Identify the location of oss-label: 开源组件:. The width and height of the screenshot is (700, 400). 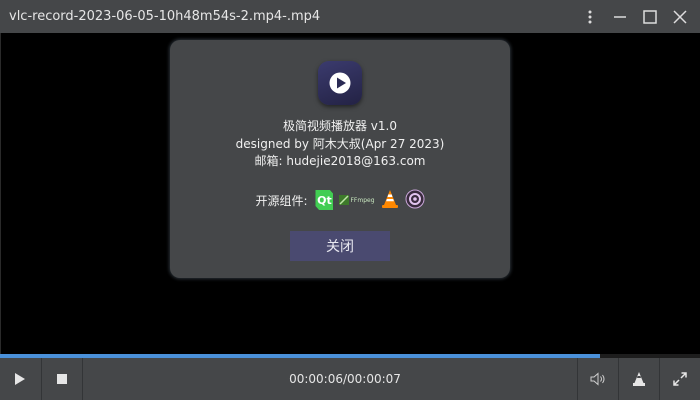
(281, 200).